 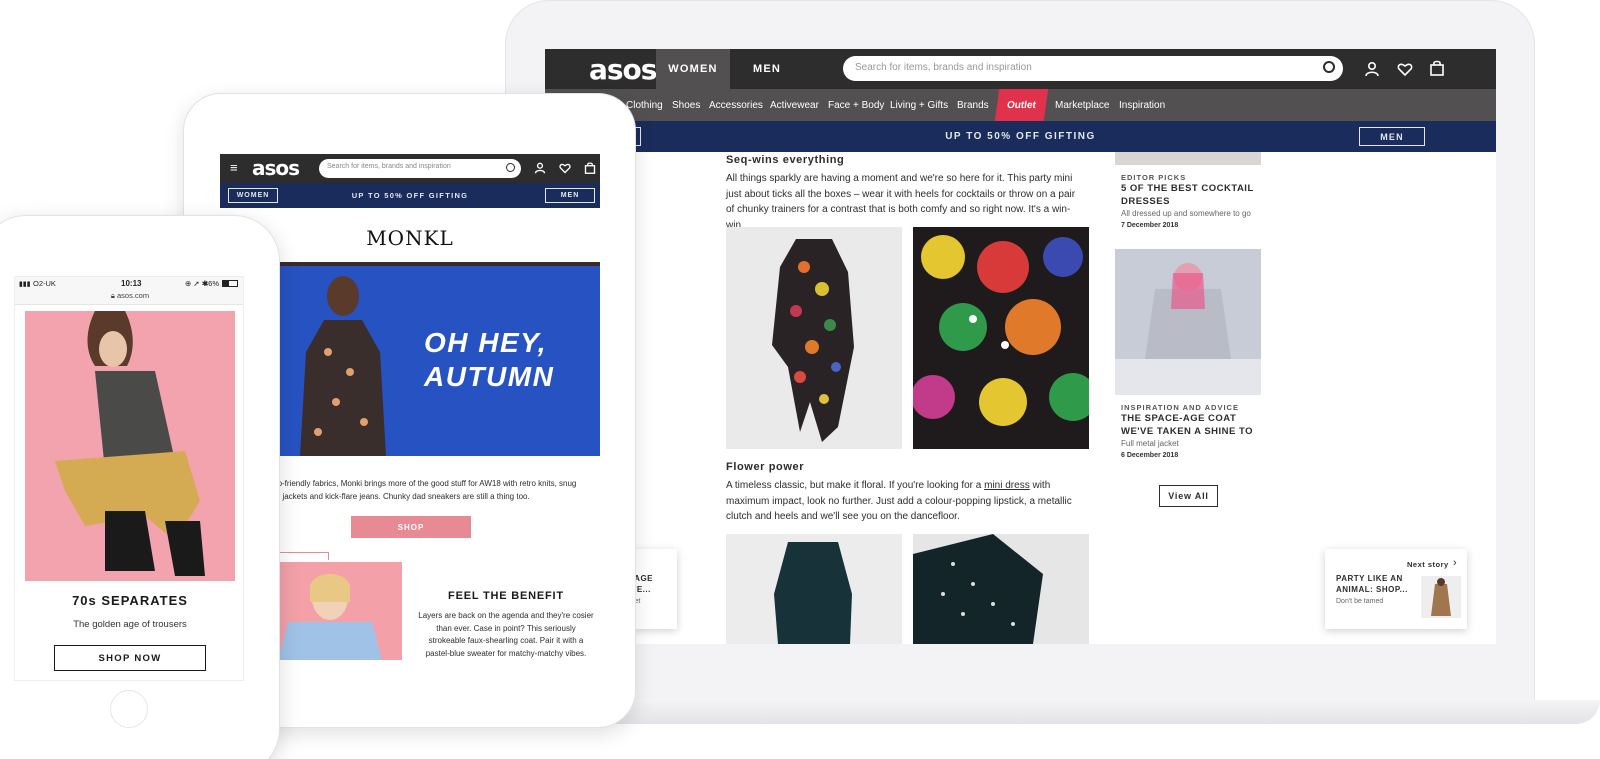 I want to click on section-heading-flower-power: Flower power, so click(x=765, y=467).